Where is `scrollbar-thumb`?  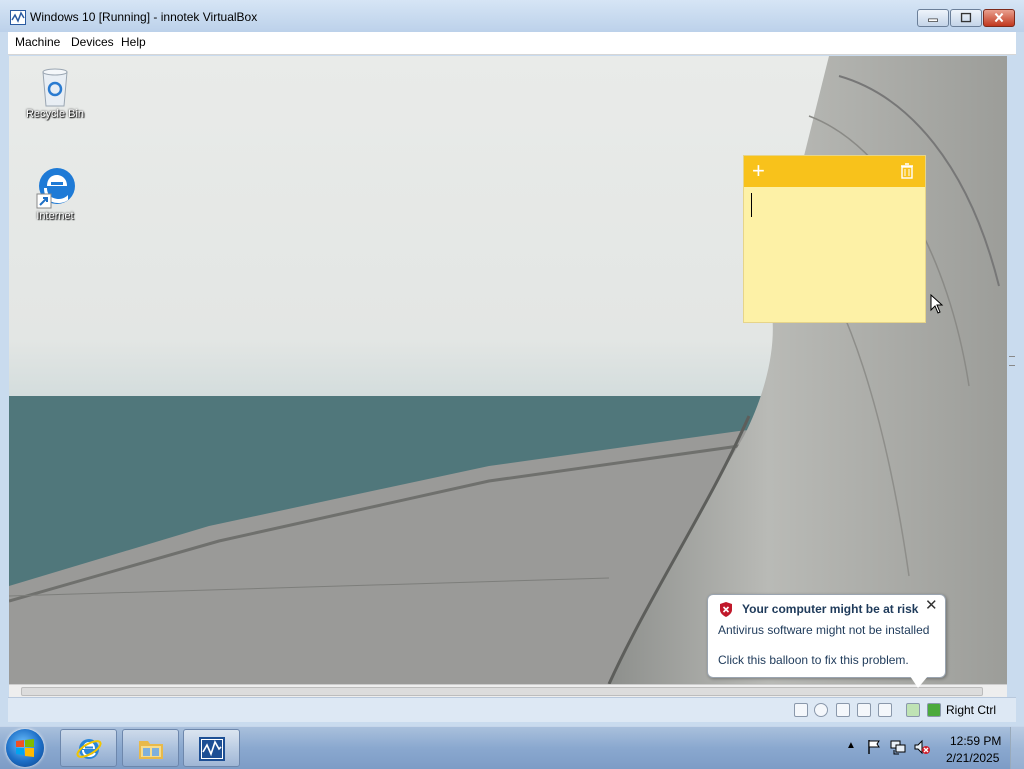
scrollbar-thumb is located at coordinates (502, 691).